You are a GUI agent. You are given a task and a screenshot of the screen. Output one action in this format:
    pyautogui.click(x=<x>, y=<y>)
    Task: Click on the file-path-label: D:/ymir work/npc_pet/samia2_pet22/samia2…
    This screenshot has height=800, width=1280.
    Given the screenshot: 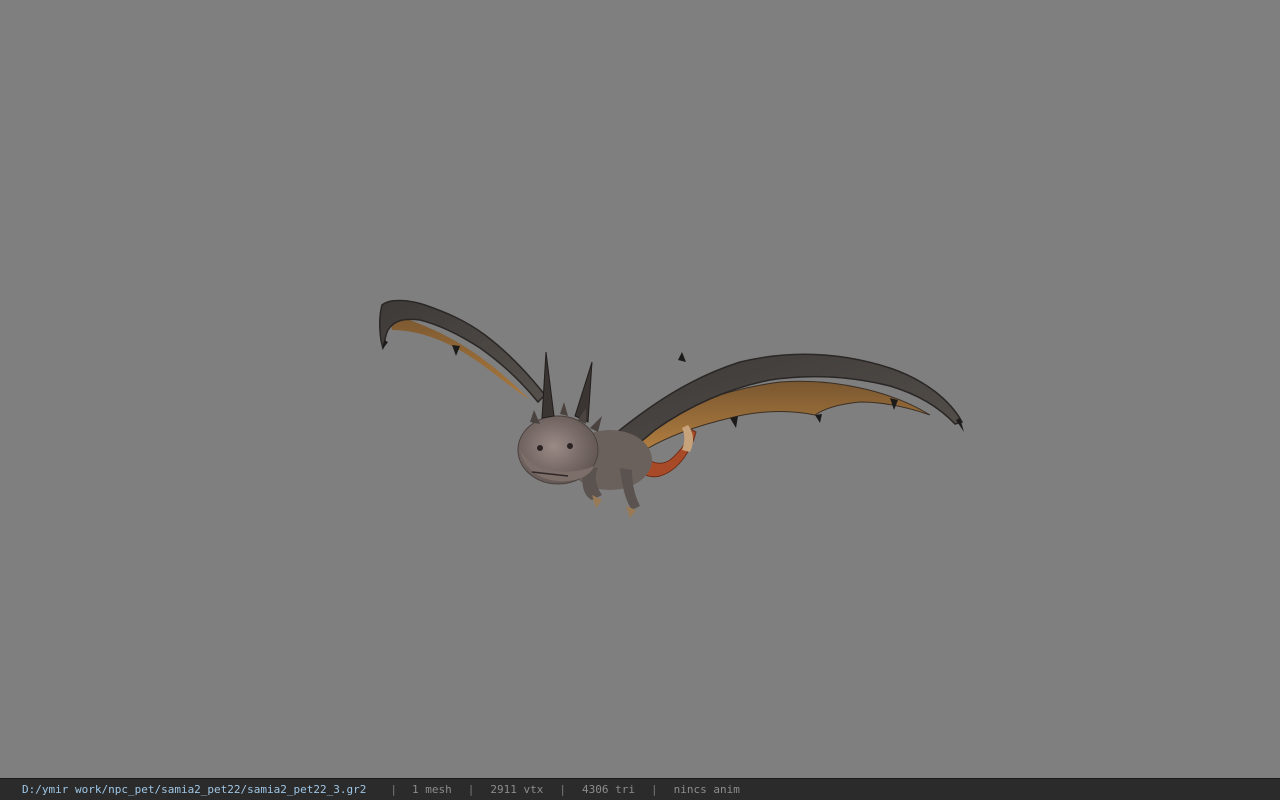 What is the action you would take?
    pyautogui.click(x=194, y=789)
    